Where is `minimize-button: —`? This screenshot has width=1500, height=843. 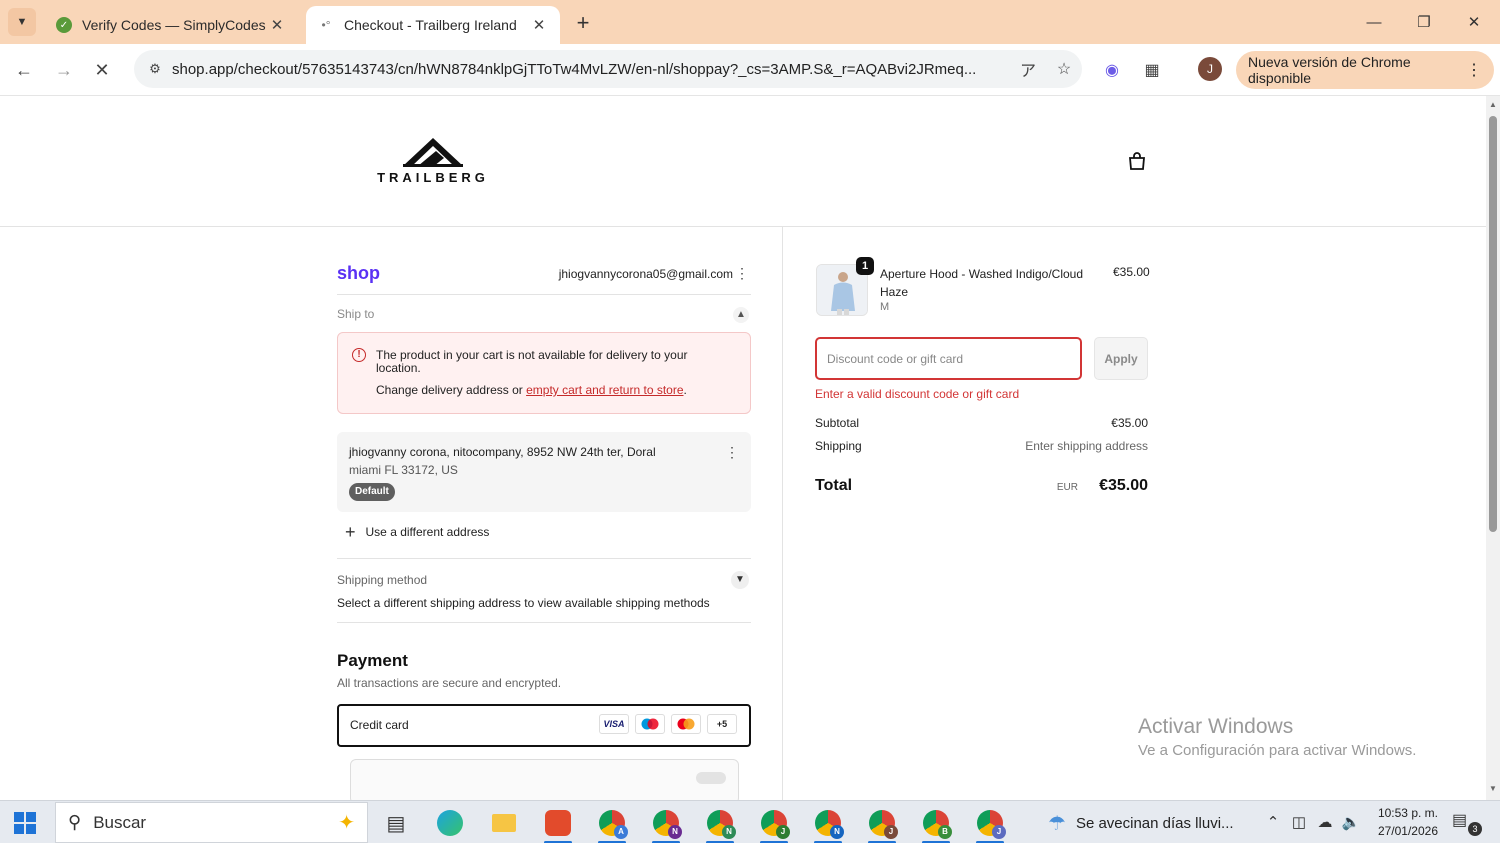
minimize-button: — is located at coordinates (1374, 22).